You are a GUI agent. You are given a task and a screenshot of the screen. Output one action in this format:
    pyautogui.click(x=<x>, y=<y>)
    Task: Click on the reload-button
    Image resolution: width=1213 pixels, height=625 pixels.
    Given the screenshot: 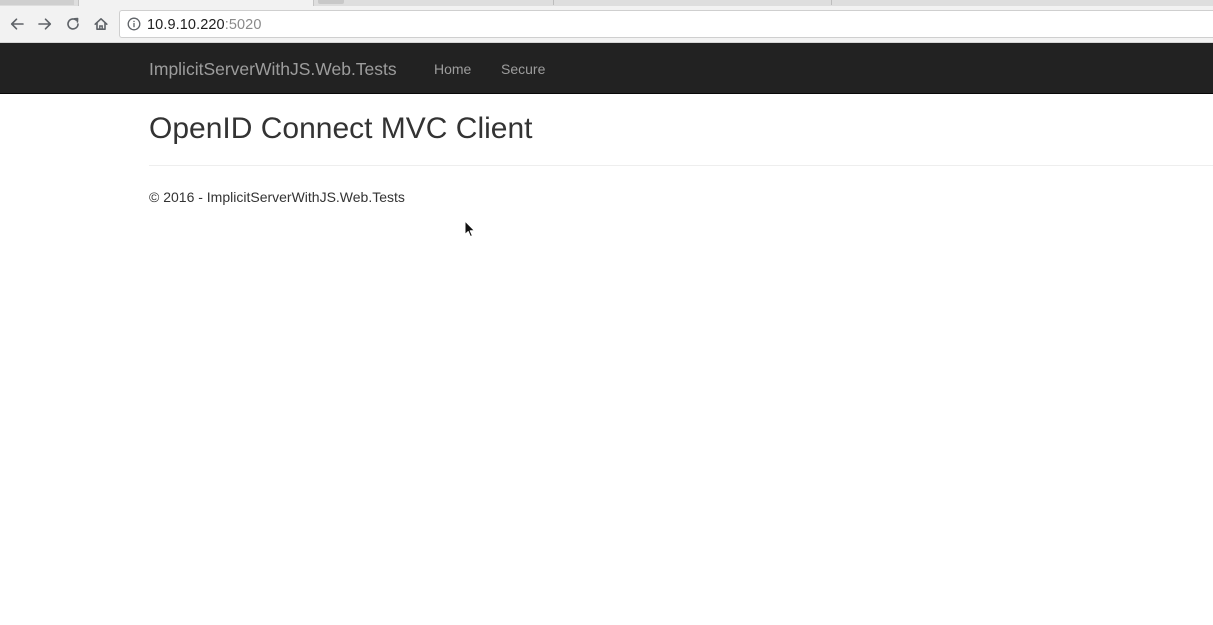 What is the action you would take?
    pyautogui.click(x=73, y=24)
    